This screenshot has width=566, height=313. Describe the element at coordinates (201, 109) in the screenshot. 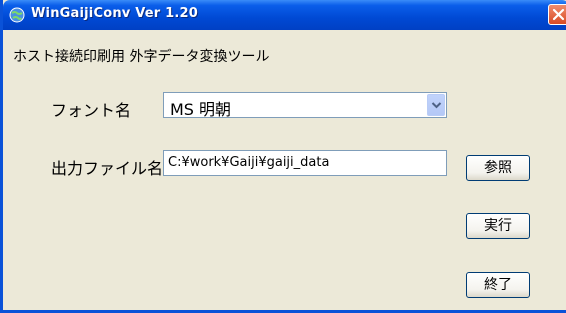

I see `font-select-value: MS 明朝` at that location.